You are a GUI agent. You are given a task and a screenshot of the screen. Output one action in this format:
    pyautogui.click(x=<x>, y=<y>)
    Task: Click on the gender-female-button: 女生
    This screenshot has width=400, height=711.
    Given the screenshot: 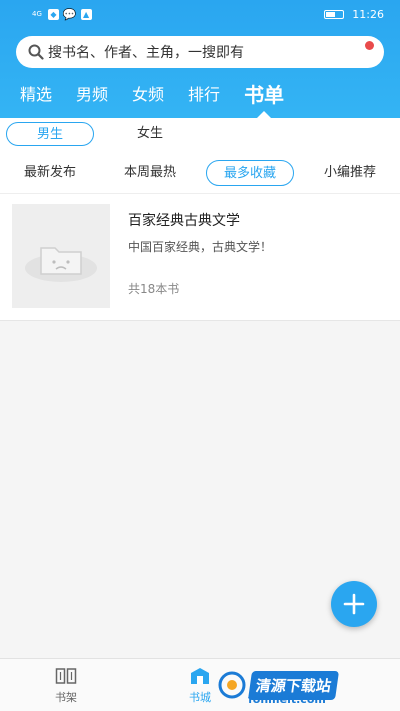 What is the action you would take?
    pyautogui.click(x=150, y=134)
    